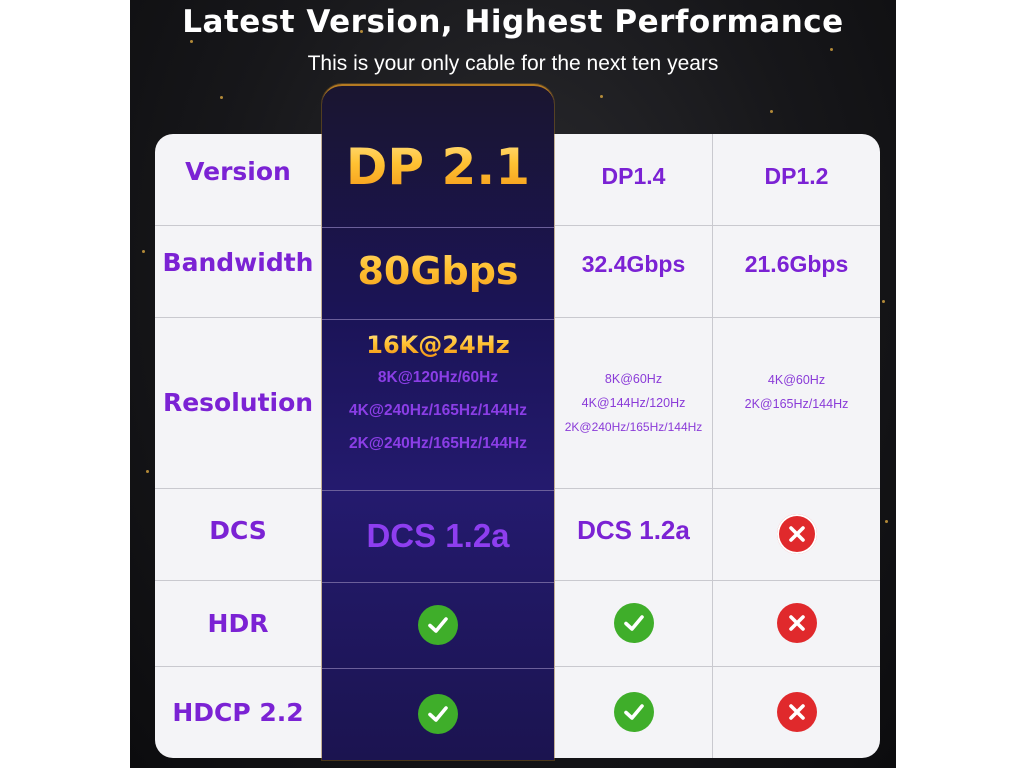 The image size is (1024, 768). I want to click on dp12-hdcp, so click(796, 712).